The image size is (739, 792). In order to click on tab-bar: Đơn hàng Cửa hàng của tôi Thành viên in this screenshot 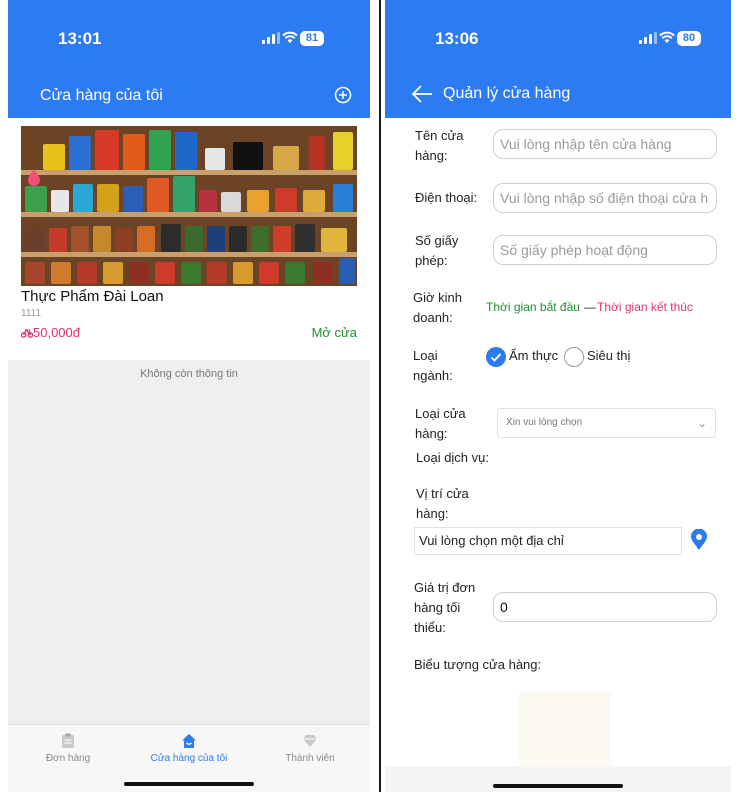, I will do `click(189, 758)`.